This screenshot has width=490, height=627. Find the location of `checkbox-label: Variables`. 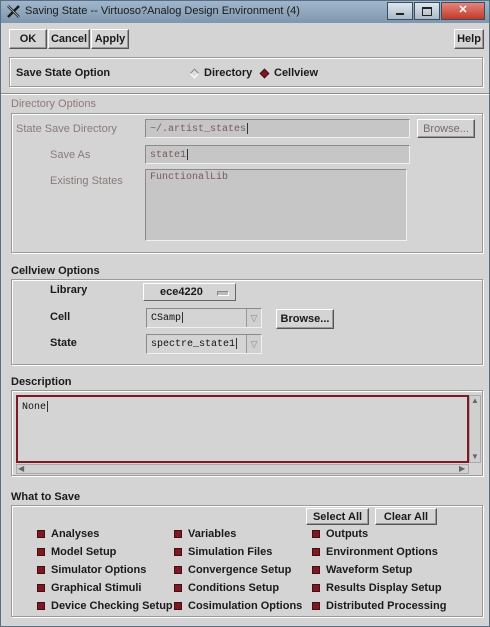

checkbox-label: Variables is located at coordinates (212, 534).